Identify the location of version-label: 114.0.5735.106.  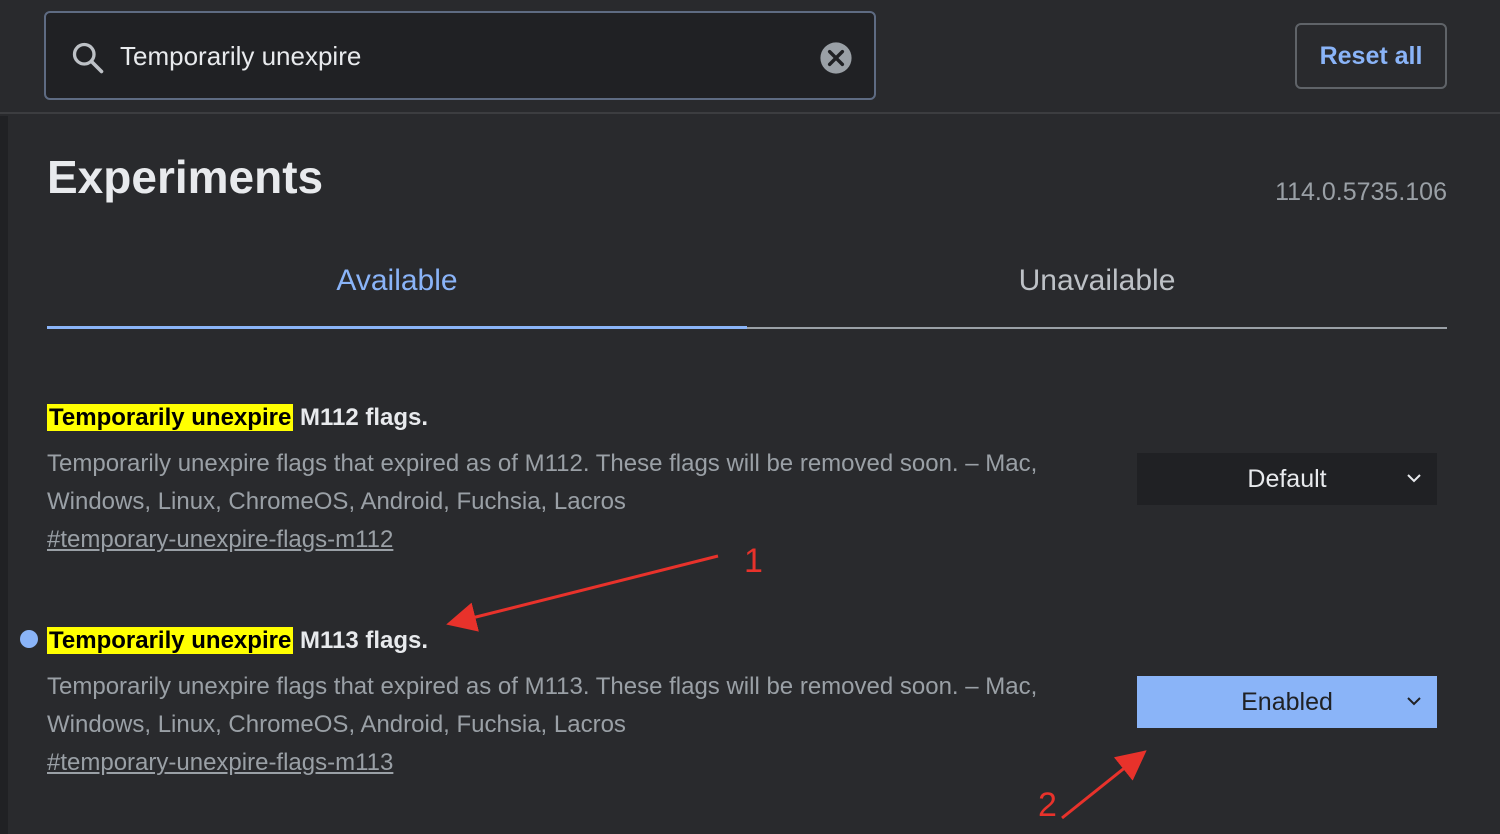
(1361, 192).